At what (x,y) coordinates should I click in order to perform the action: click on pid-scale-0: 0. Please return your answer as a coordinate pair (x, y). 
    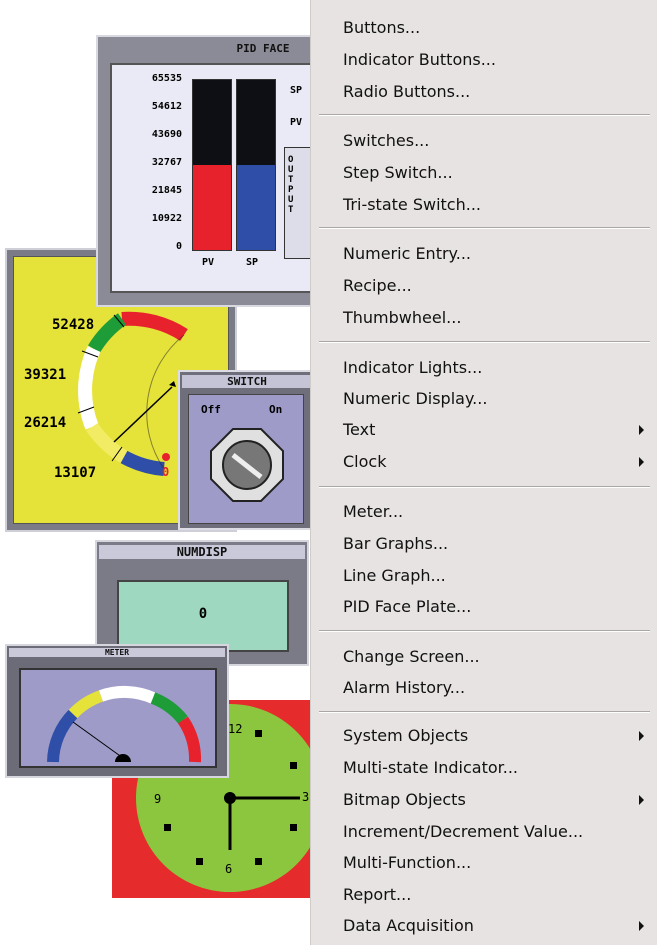
    Looking at the image, I should click on (178, 246).